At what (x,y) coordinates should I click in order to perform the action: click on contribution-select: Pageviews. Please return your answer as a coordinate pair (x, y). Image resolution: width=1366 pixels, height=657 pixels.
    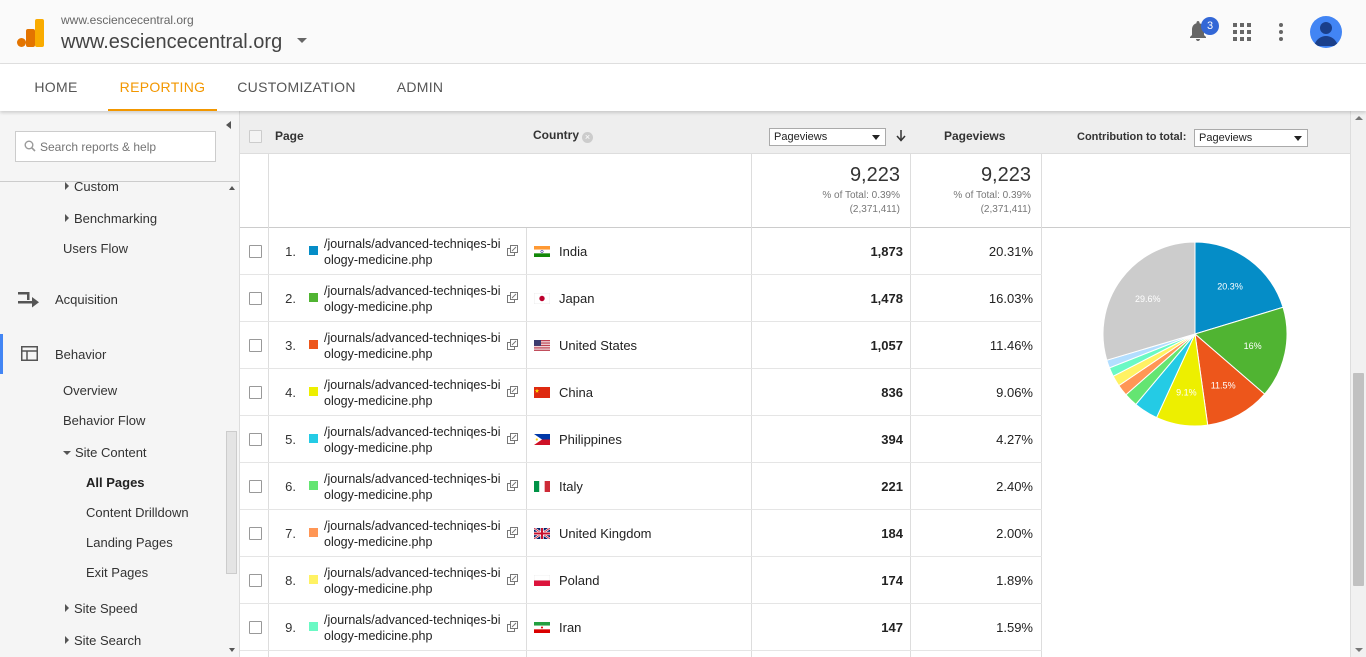
    Looking at the image, I should click on (1251, 138).